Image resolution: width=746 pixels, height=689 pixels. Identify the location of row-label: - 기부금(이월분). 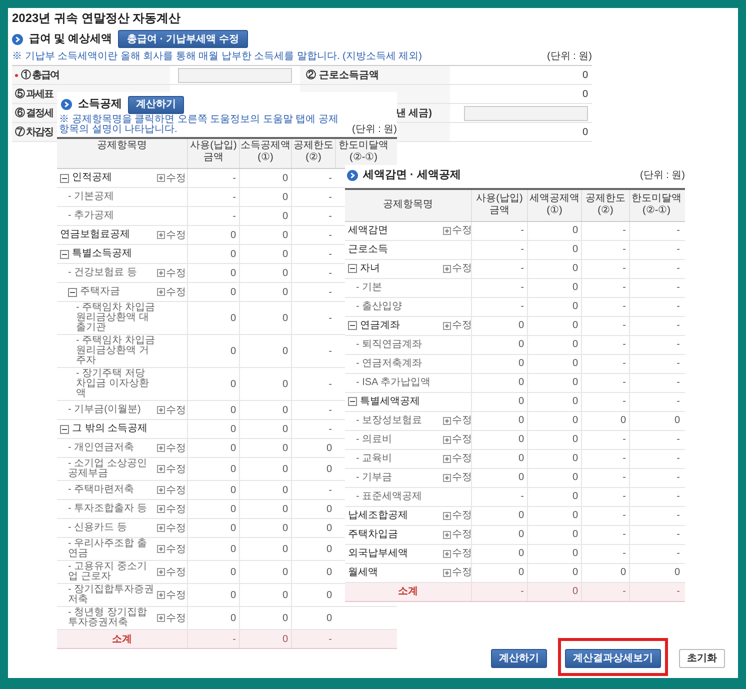
(104, 410).